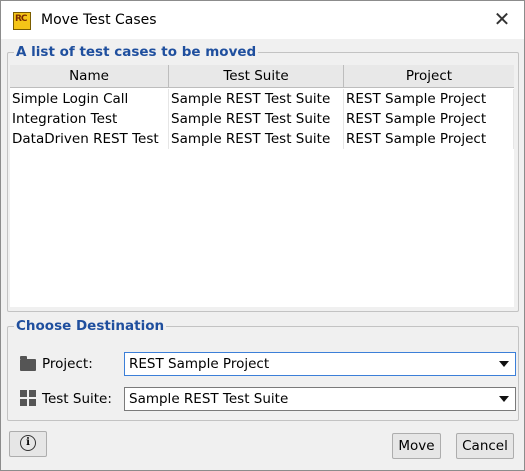 Image resolution: width=525 pixels, height=471 pixels. What do you see at coordinates (256, 76) in the screenshot?
I see `column-header-test-suite: Test Suite` at bounding box center [256, 76].